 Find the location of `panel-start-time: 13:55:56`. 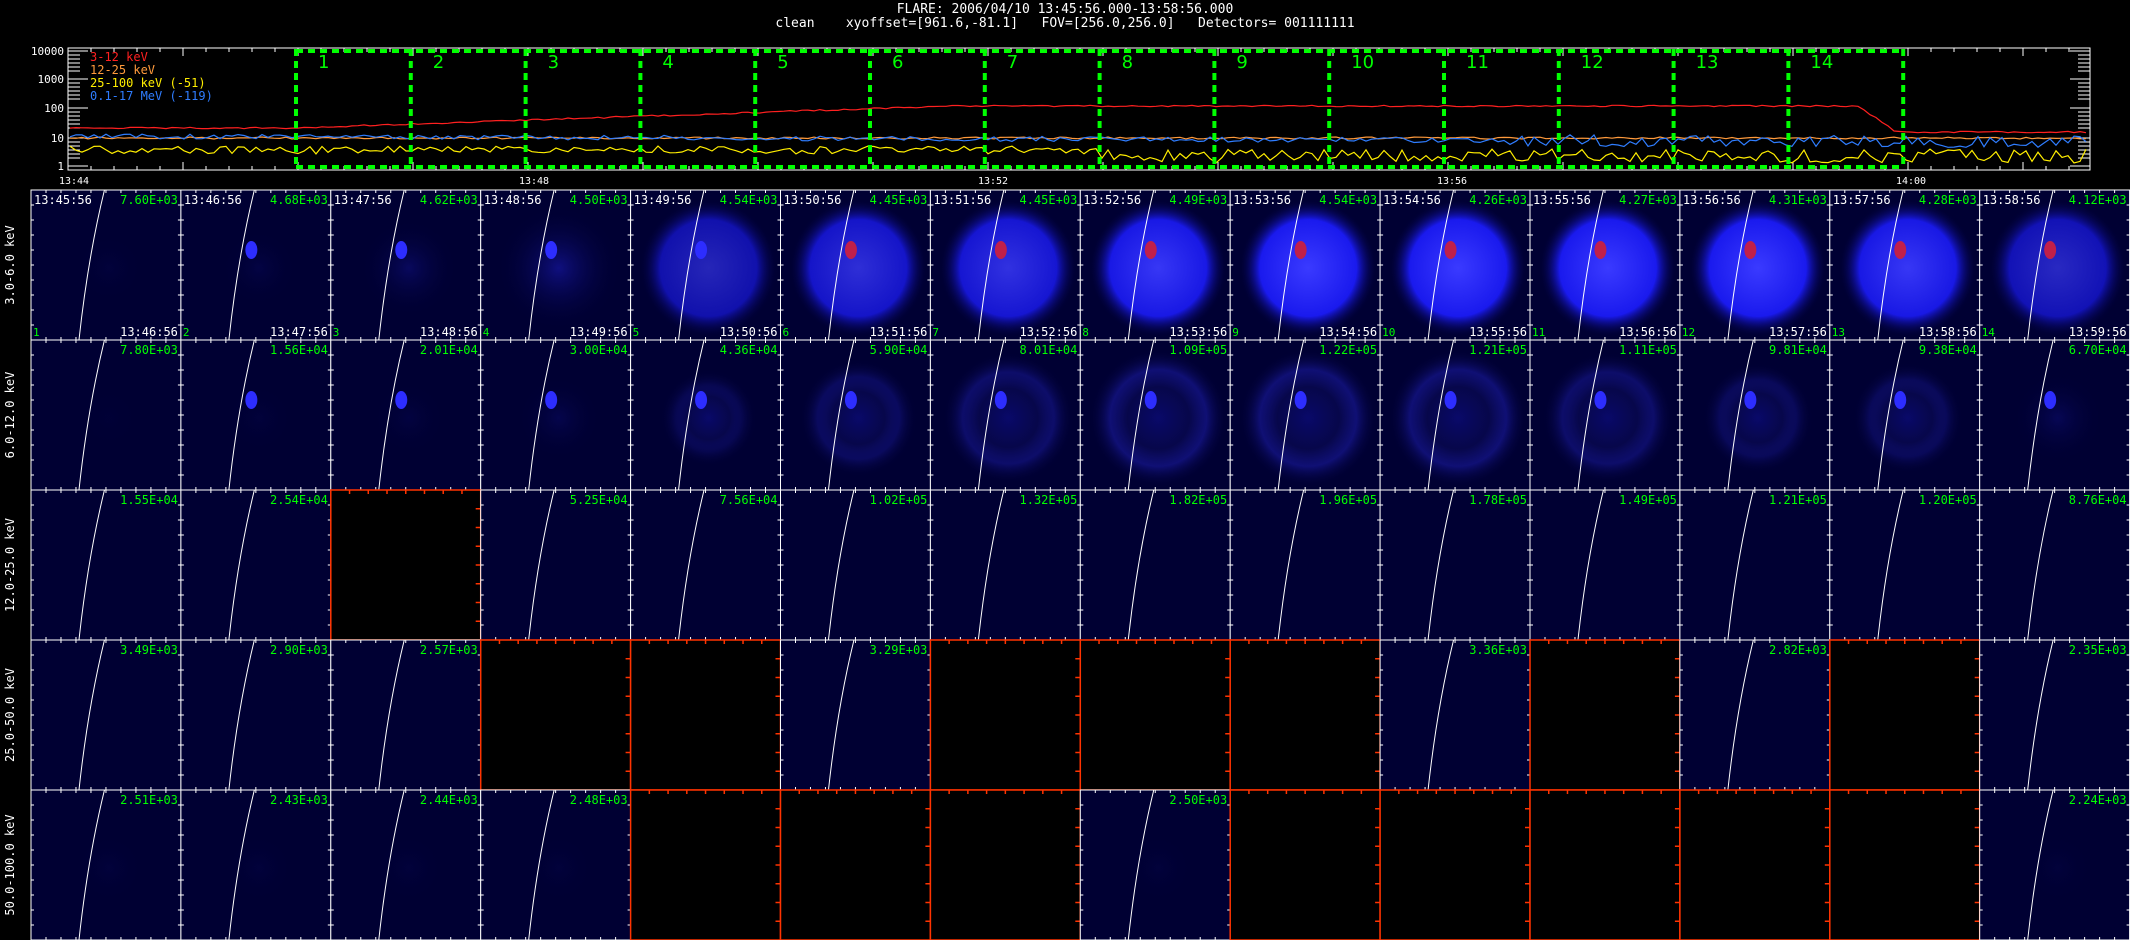

panel-start-time: 13:55:56 is located at coordinates (1562, 200).